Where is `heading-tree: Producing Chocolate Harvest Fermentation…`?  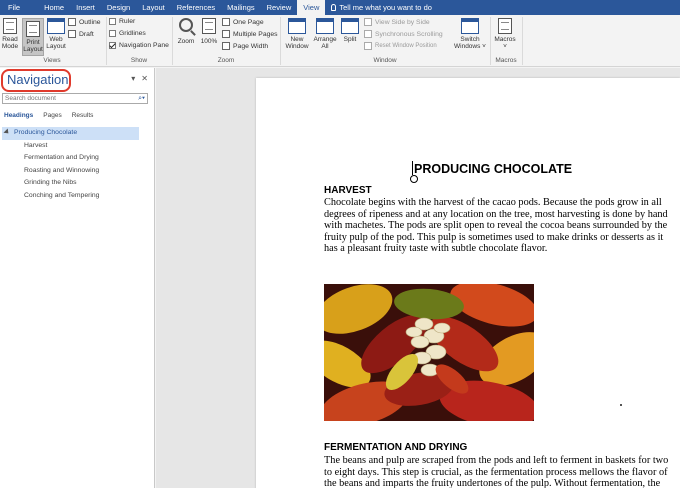 heading-tree: Producing Chocolate Harvest Fermentation… is located at coordinates (70, 164).